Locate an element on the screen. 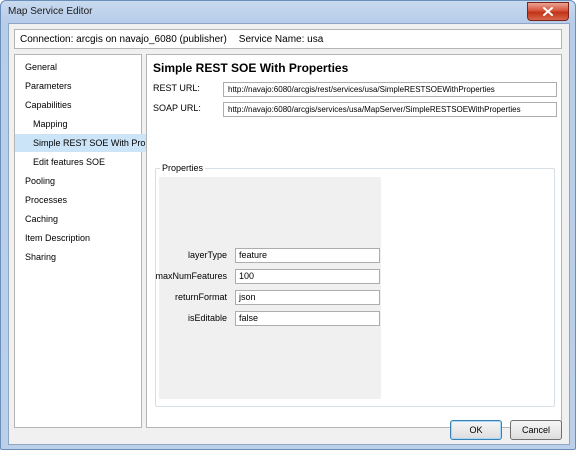  rest-url-label: REST URL: is located at coordinates (176, 88).